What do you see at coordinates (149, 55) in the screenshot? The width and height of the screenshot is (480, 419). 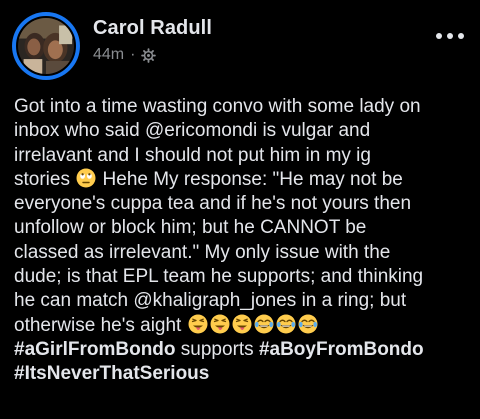 I see `gear-icon` at bounding box center [149, 55].